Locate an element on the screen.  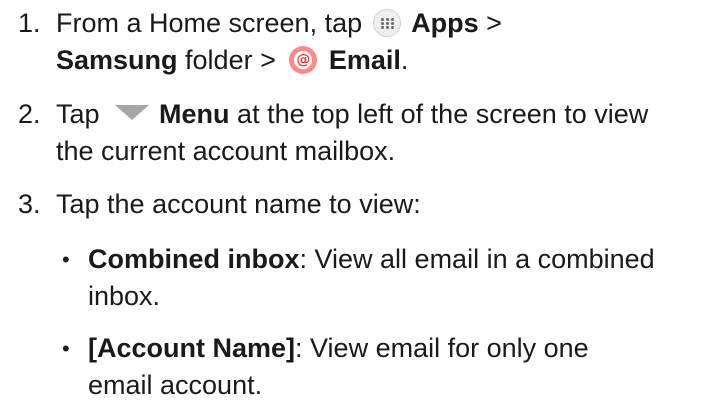
step-number: 3. is located at coordinates (29, 204).